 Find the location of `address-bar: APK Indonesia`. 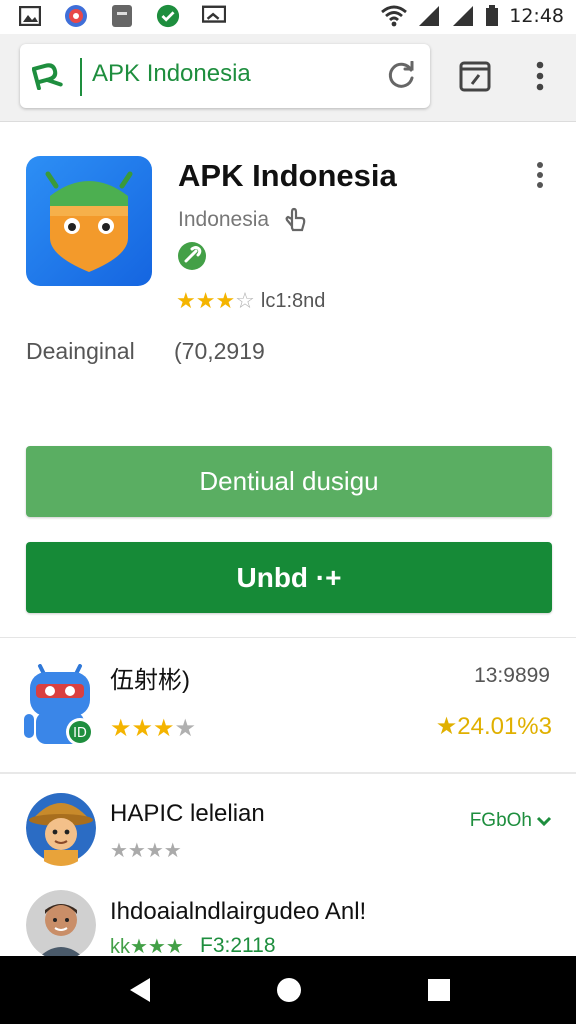

address-bar: APK Indonesia is located at coordinates (225, 76).